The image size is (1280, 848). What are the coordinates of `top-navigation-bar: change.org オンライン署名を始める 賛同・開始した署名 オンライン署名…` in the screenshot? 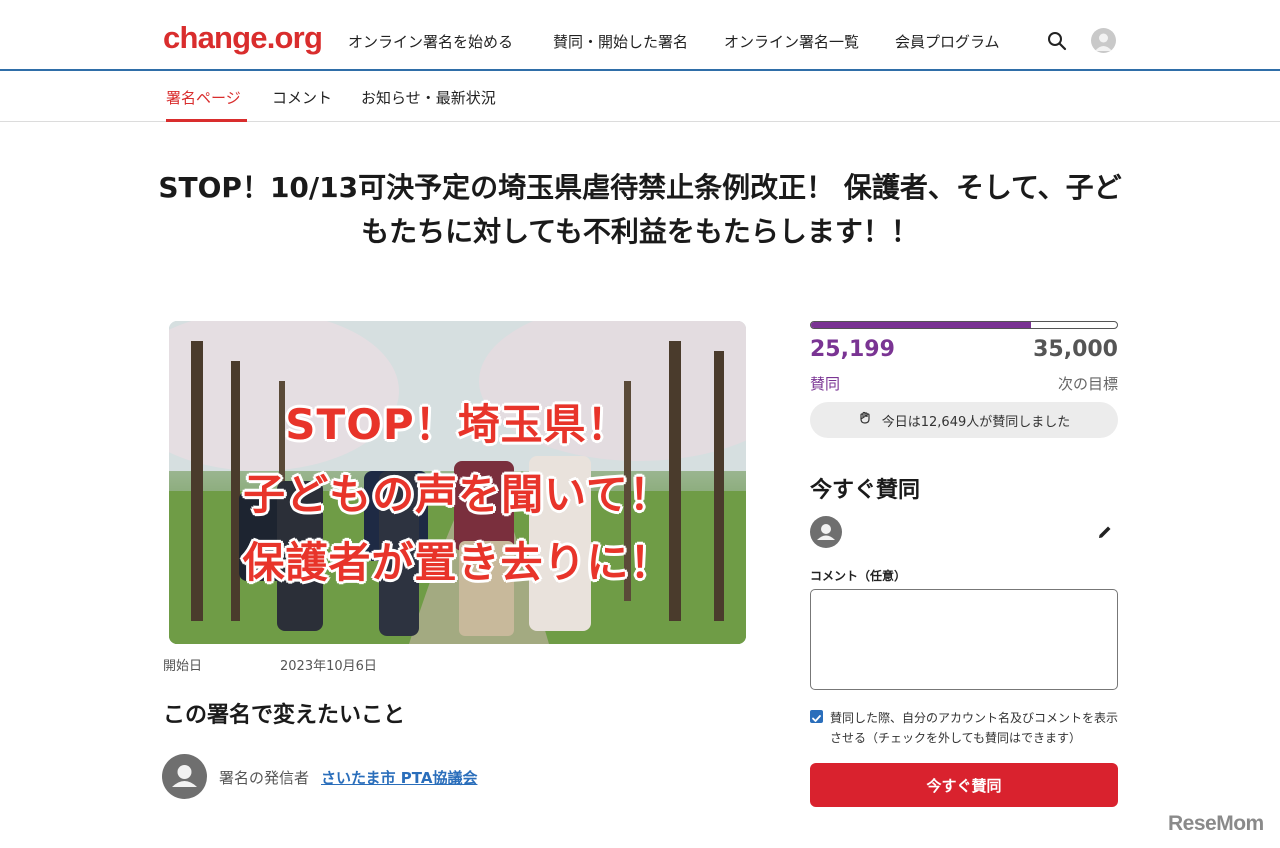 It's located at (640, 35).